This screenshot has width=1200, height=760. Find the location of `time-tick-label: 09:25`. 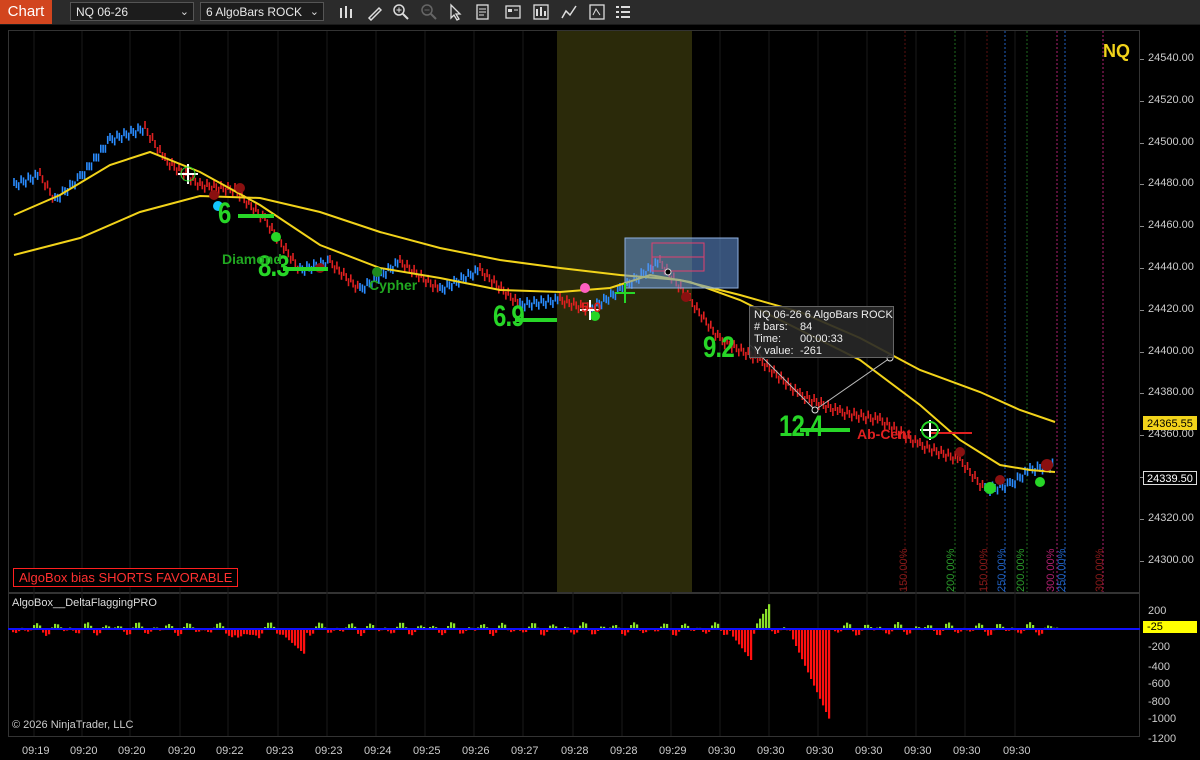

time-tick-label: 09:25 is located at coordinates (427, 751).